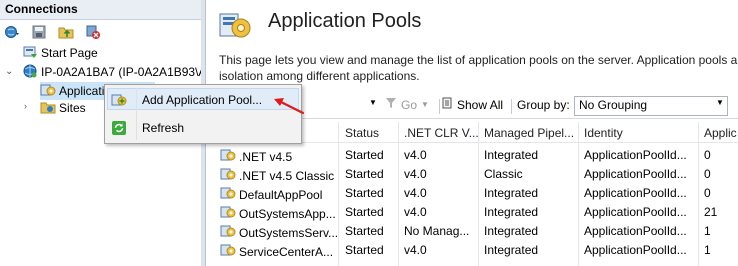 The image size is (738, 266). Describe the element at coordinates (503, 174) in the screenshot. I see `cell-managed-pipeline: Classic` at that location.